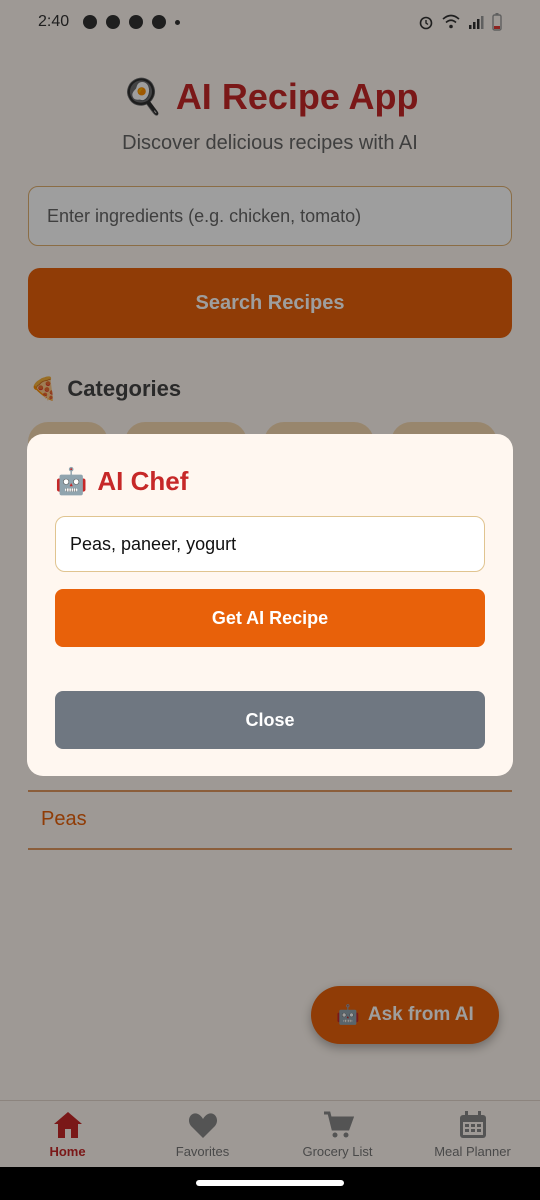 Image resolution: width=540 pixels, height=1200 pixels. What do you see at coordinates (270, 544) in the screenshot?
I see `ai-ingredients-input: Peas, paneer, yogurt` at bounding box center [270, 544].